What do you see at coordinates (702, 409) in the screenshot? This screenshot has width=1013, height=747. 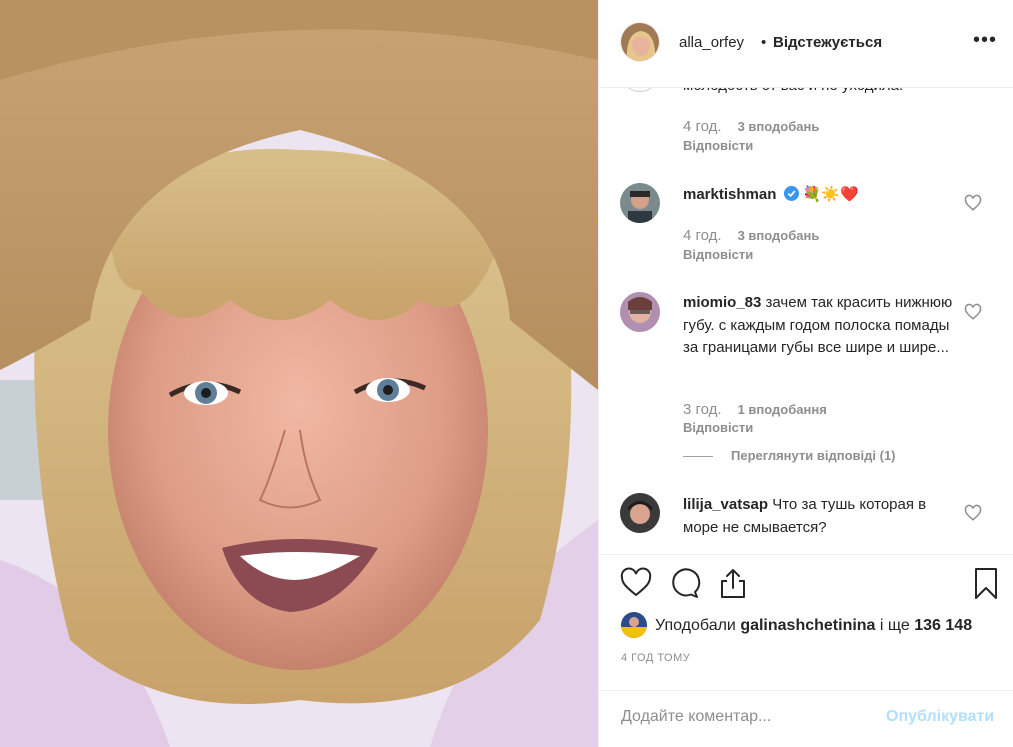 I see `comment-time: 3 год.` at bounding box center [702, 409].